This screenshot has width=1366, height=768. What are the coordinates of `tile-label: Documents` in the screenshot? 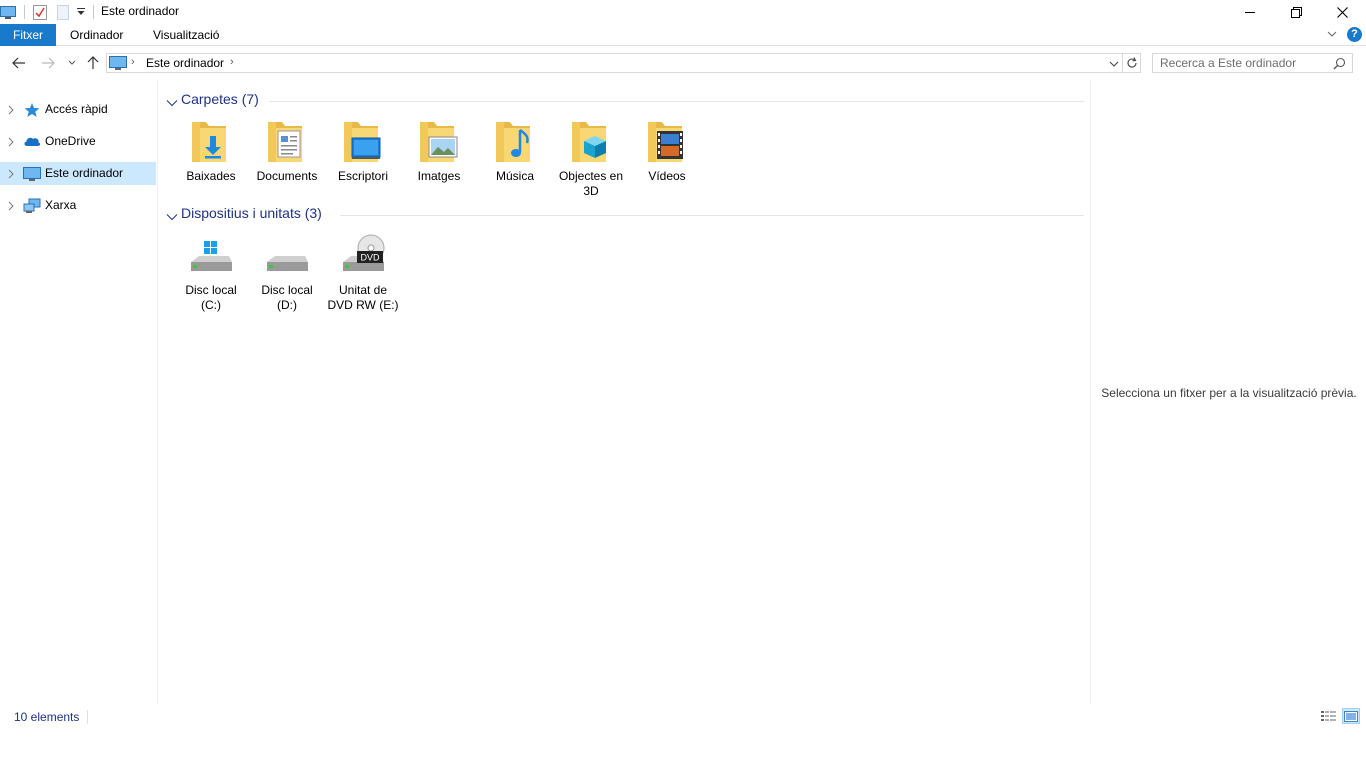 It's located at (287, 176).